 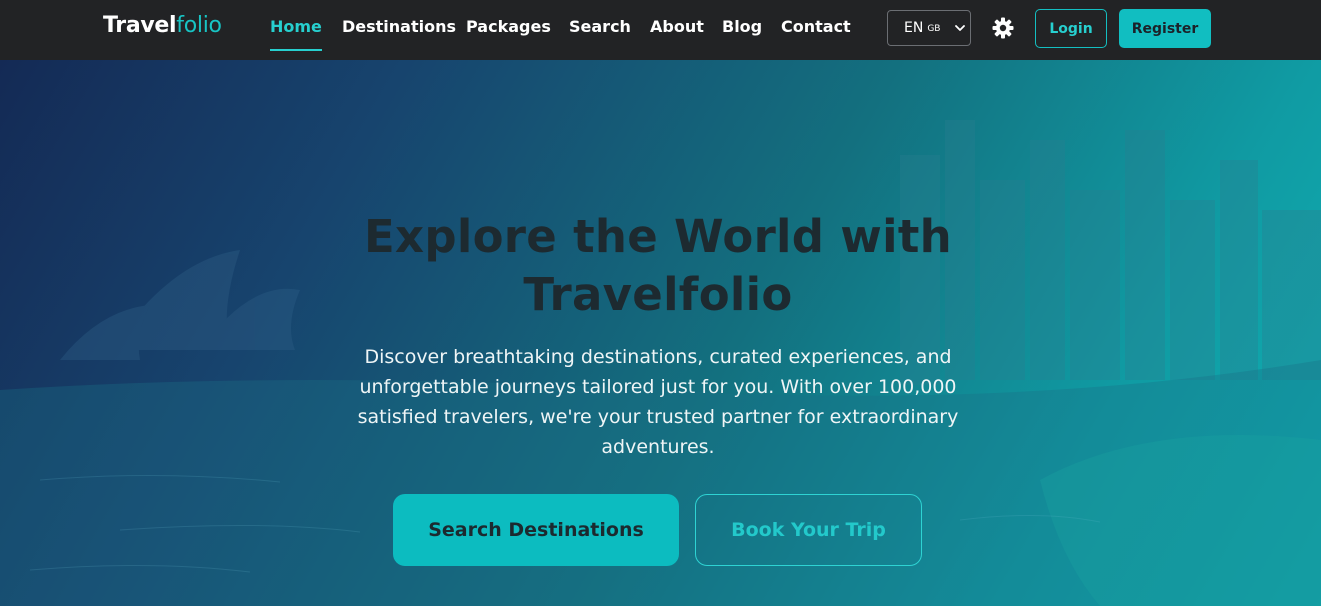 I want to click on nav-contact: Contact, so click(x=816, y=26).